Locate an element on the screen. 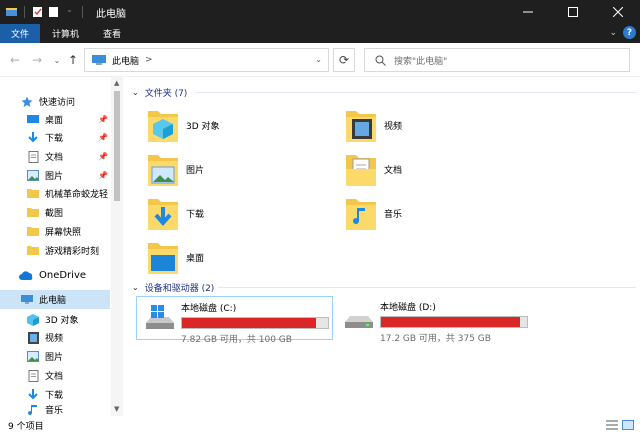 This screenshot has height=435, width=640. drive-d: 本地磁盘 (D:) 17.2 GB 可用，共 375 GB is located at coordinates (436, 320).